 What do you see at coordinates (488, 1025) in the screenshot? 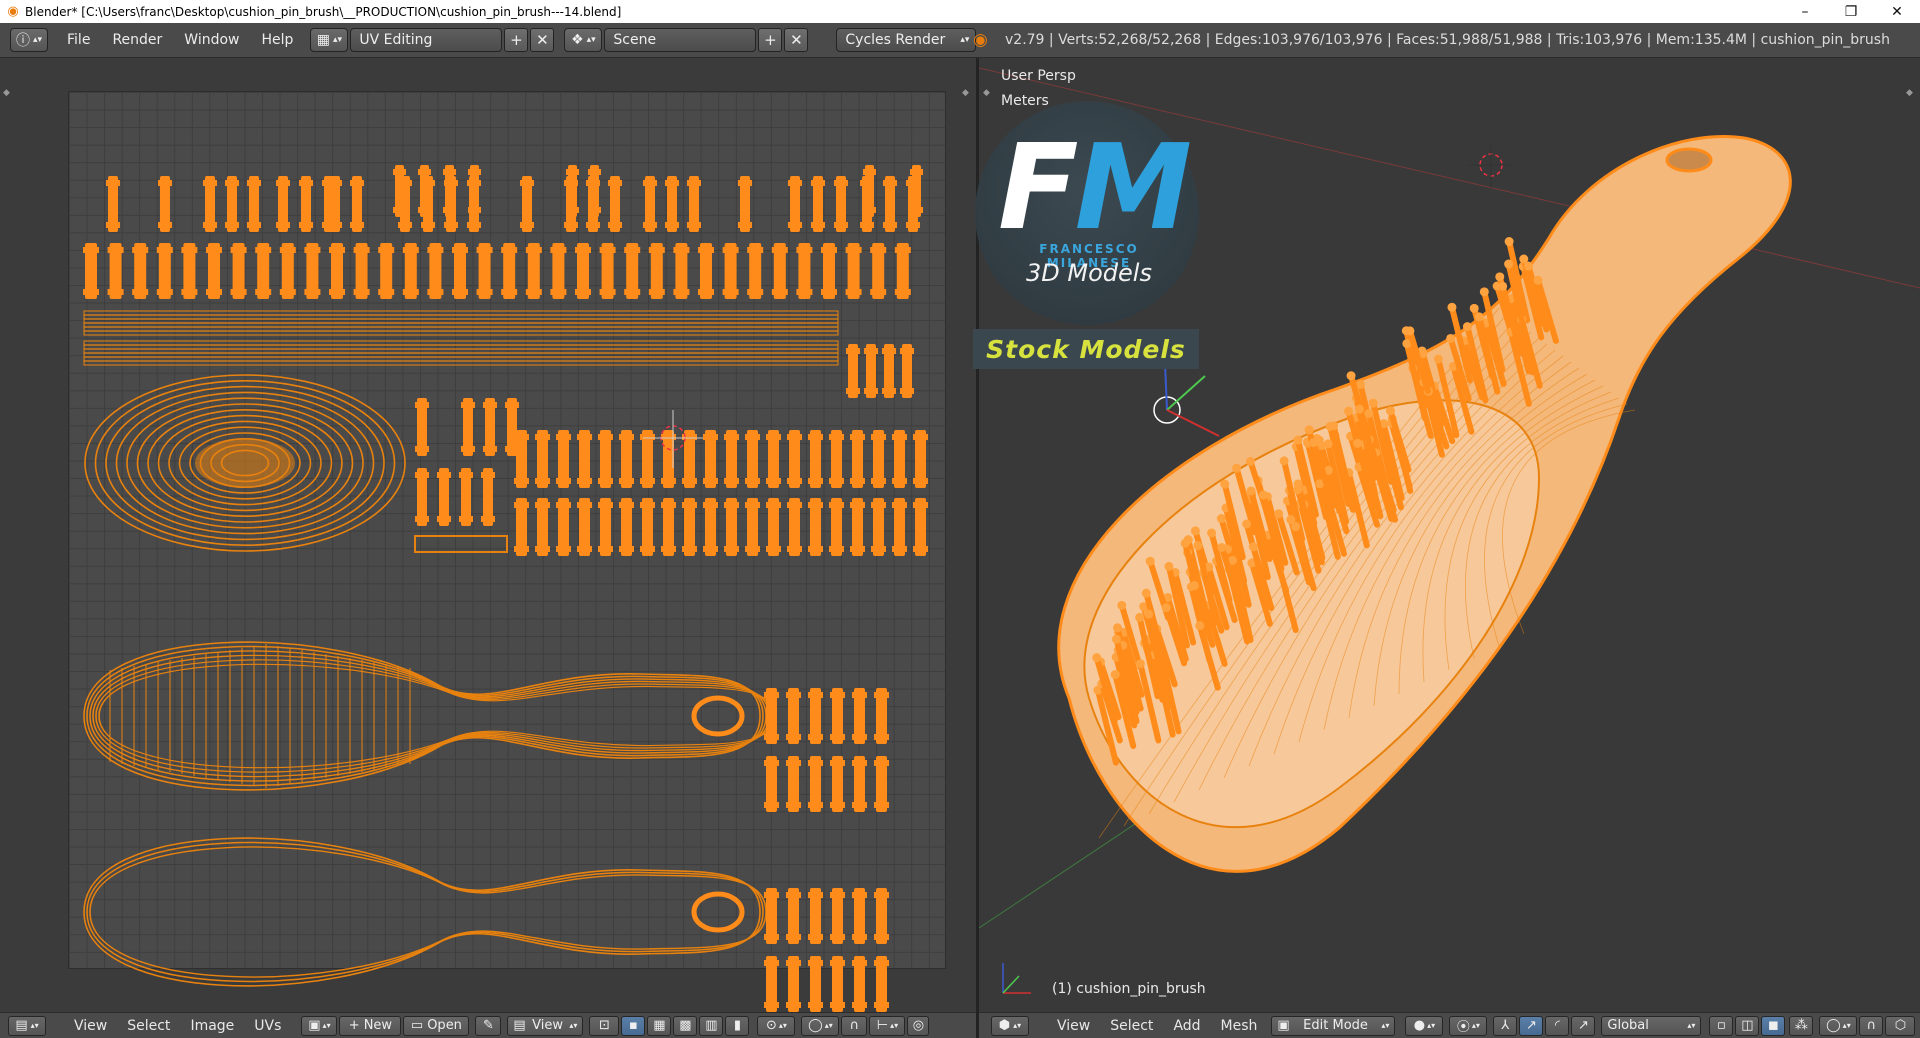
I see `pin-image-button: ✎` at bounding box center [488, 1025].